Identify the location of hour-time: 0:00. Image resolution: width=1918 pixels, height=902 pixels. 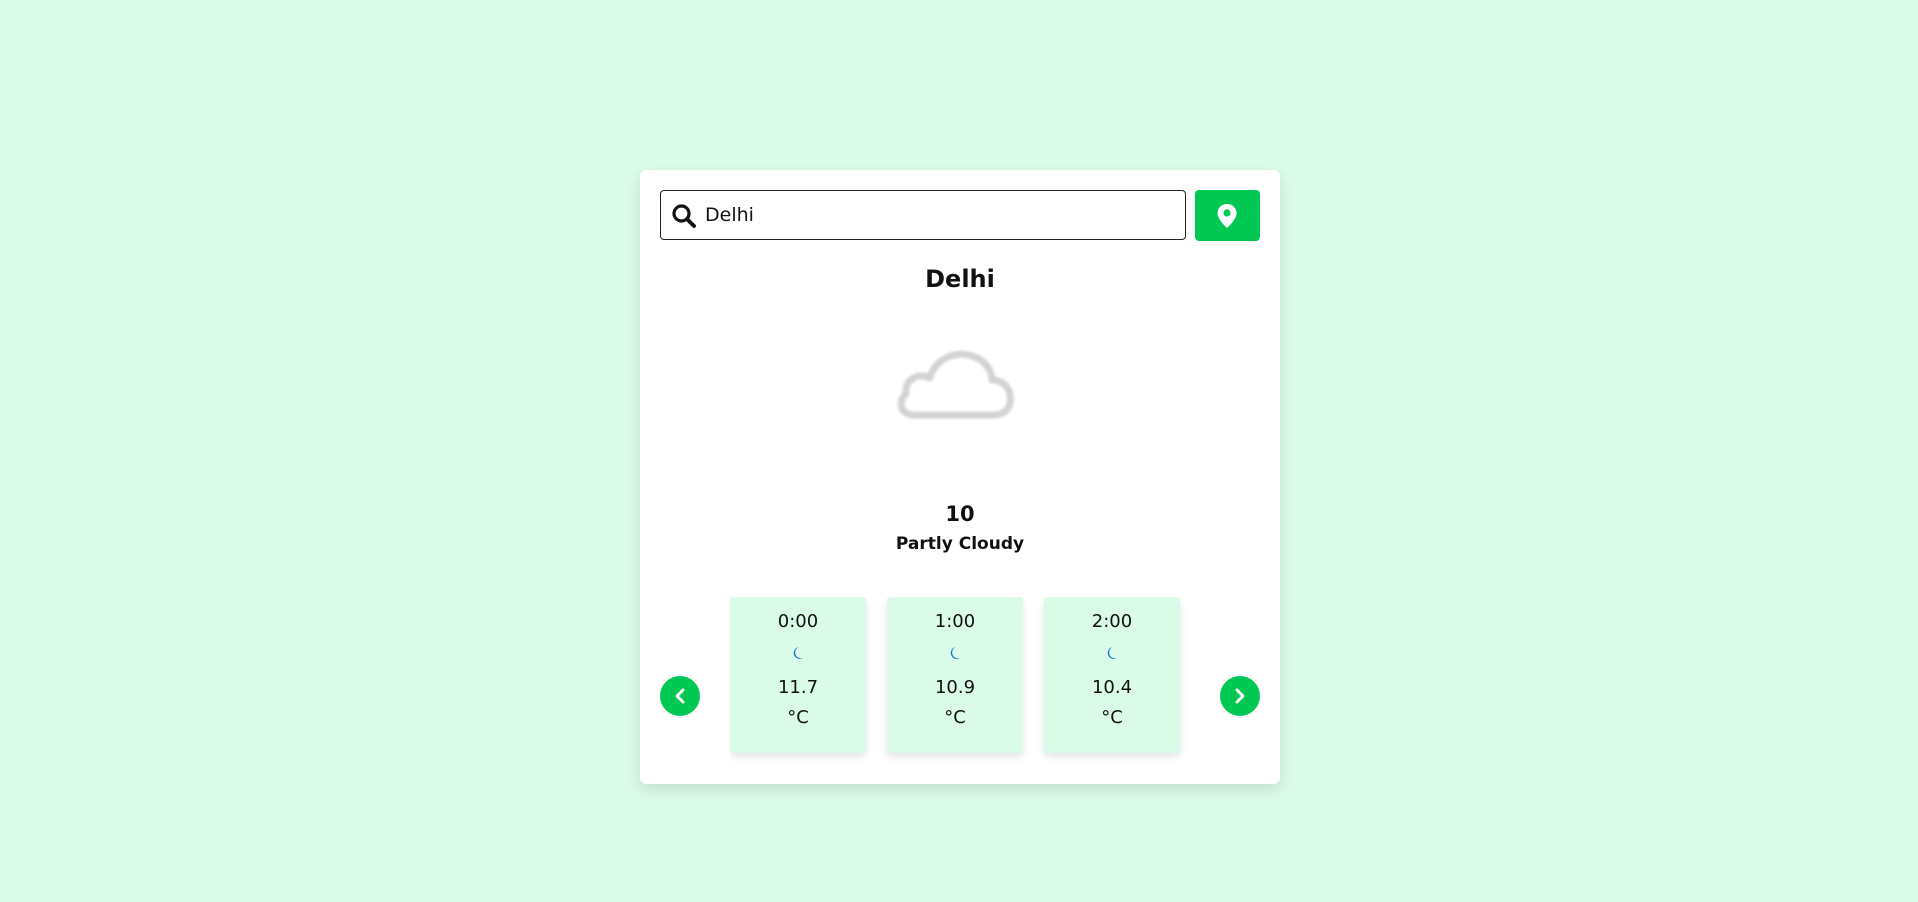
(798, 621).